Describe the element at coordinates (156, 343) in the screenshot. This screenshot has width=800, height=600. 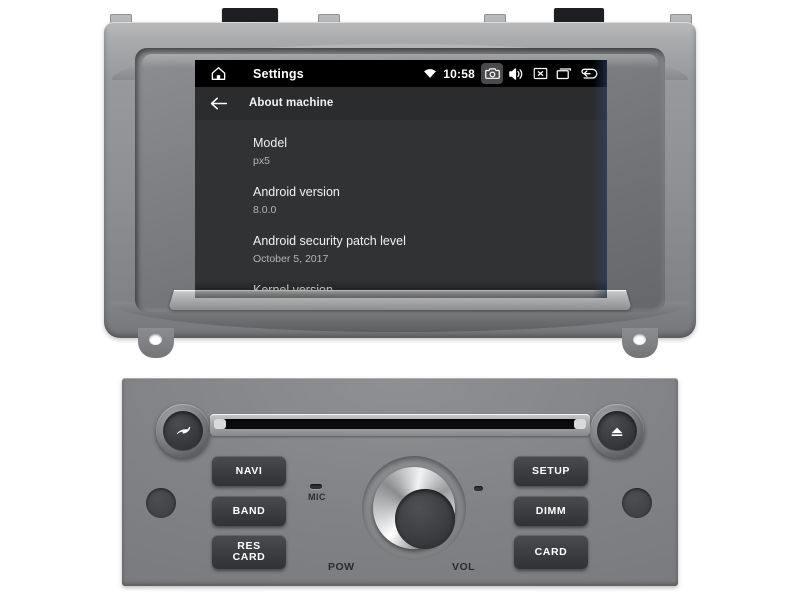
I see `mounting-tab-bottom-left` at that location.